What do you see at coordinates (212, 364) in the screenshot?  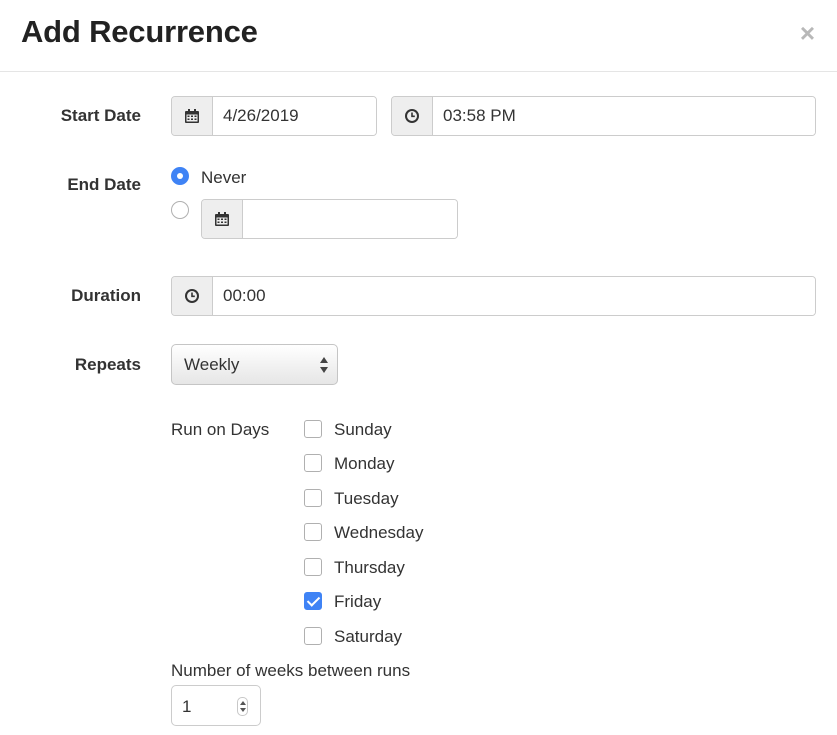 I see `repeats-selected-value: Weekly` at bounding box center [212, 364].